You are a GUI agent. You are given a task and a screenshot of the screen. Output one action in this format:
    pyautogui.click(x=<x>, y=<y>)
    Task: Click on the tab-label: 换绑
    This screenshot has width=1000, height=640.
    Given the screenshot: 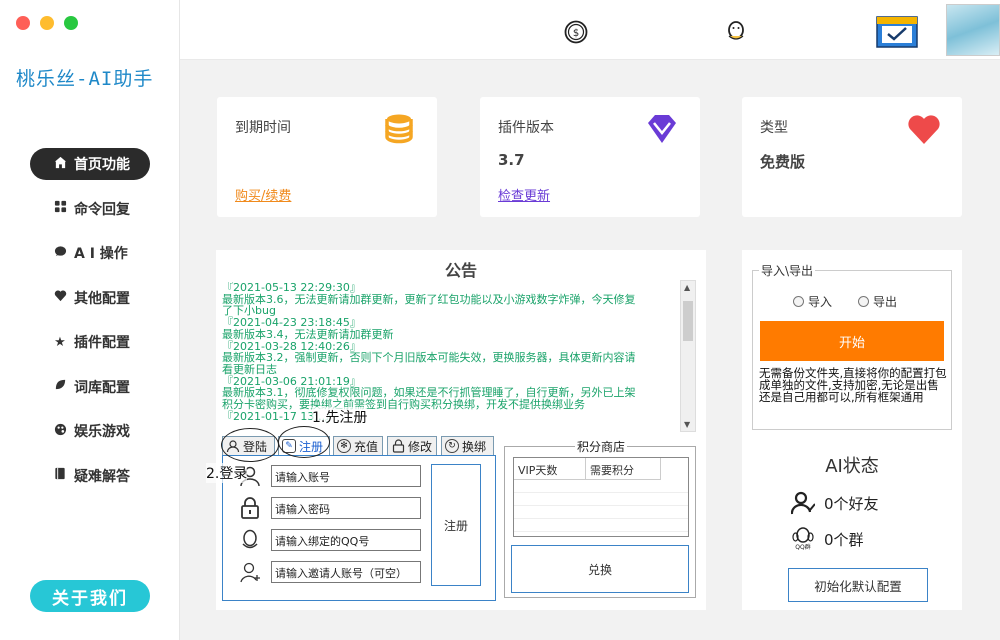 What is the action you would take?
    pyautogui.click(x=474, y=446)
    